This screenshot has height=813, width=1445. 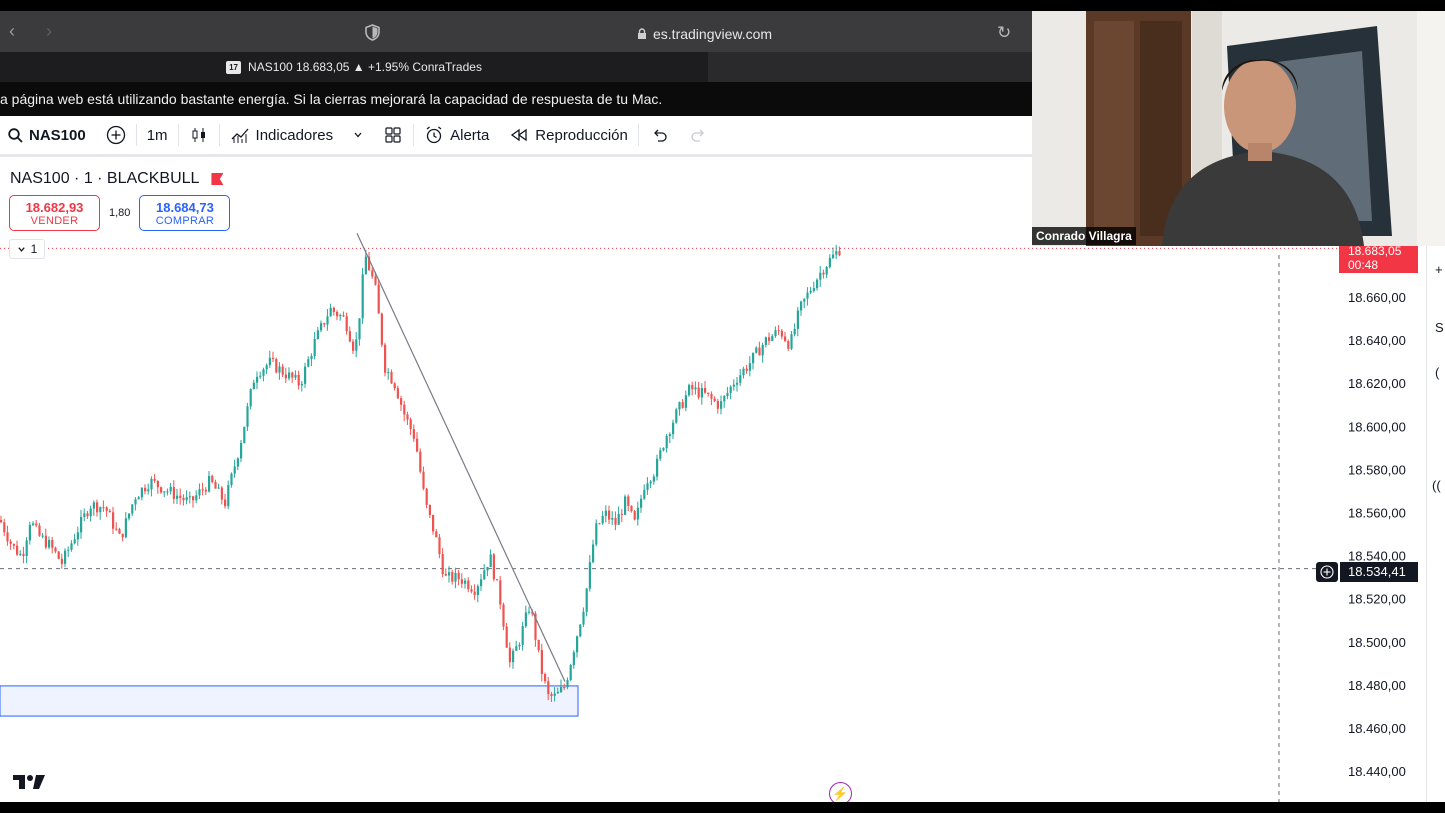 I want to click on price-axis-label: 18.500,00, so click(x=1377, y=642).